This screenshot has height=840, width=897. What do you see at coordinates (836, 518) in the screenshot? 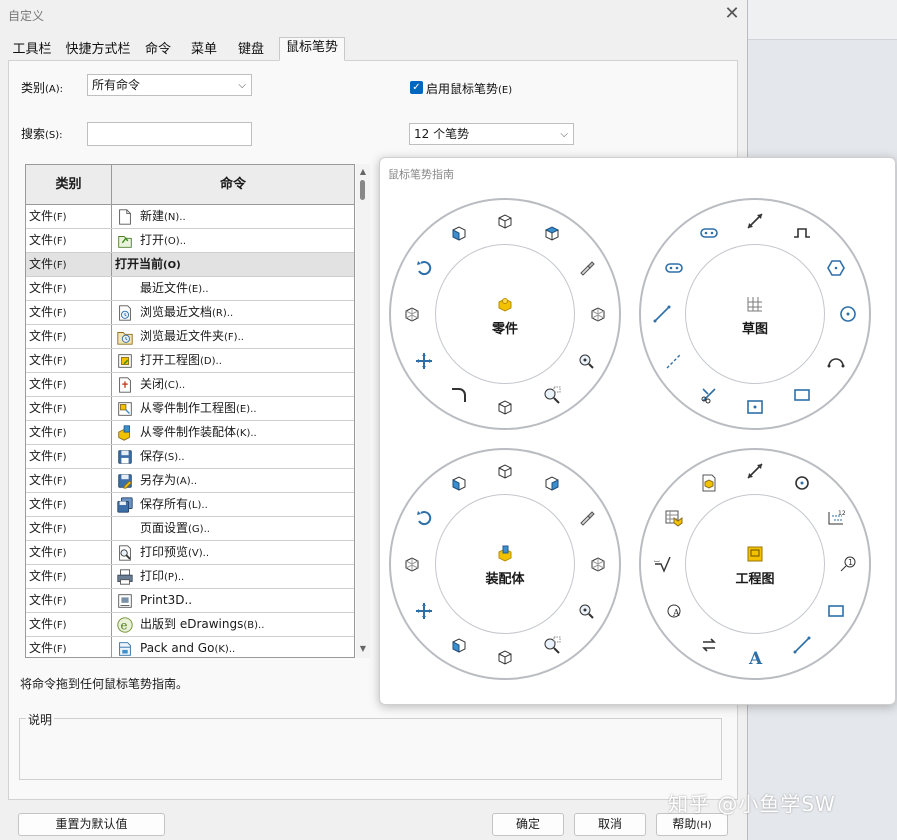
I see `ordinate-dimension-icon: 123` at bounding box center [836, 518].